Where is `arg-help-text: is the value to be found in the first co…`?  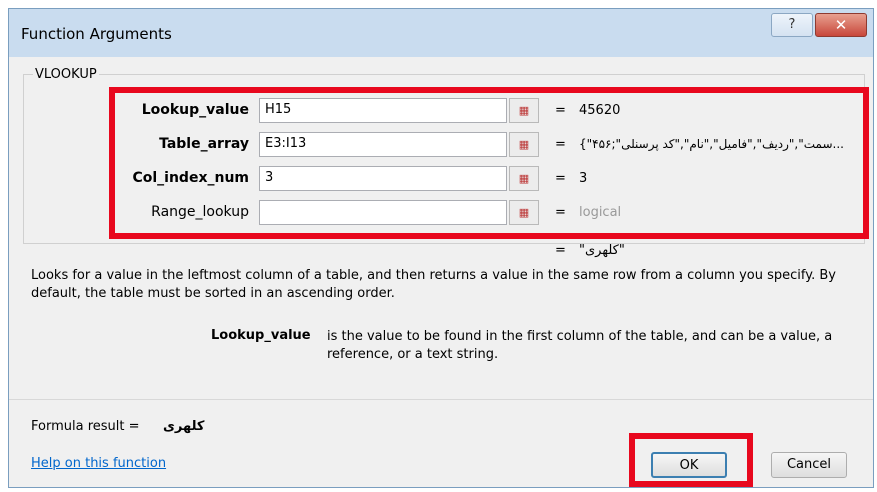
arg-help-text: is the value to be found in the first co… is located at coordinates (580, 345).